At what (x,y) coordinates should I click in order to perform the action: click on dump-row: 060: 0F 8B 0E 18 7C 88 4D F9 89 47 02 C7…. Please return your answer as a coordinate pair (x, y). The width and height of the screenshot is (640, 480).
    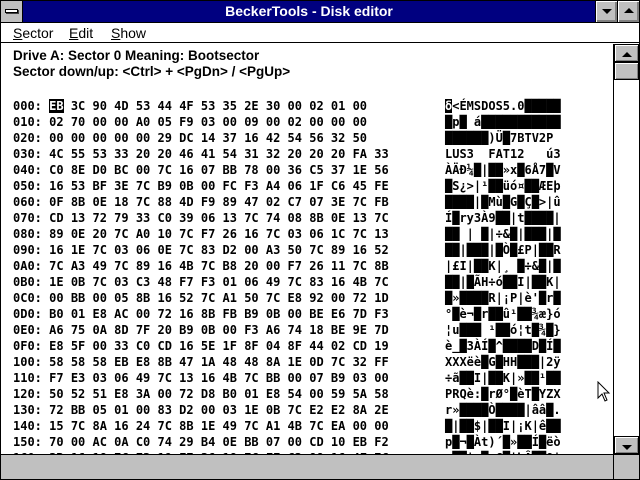
    Looking at the image, I should click on (287, 202).